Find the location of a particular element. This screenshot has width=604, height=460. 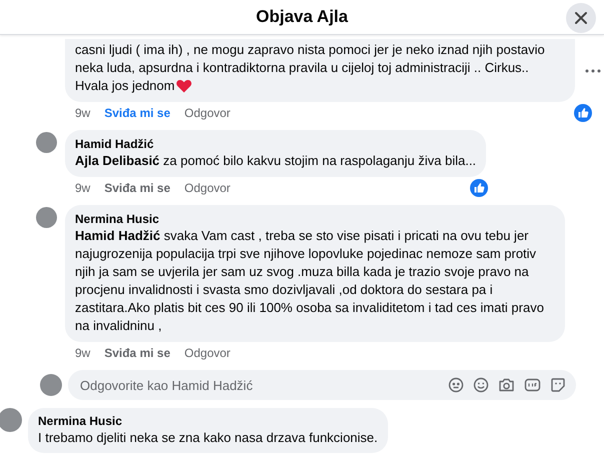

gif-icon is located at coordinates (532, 385).